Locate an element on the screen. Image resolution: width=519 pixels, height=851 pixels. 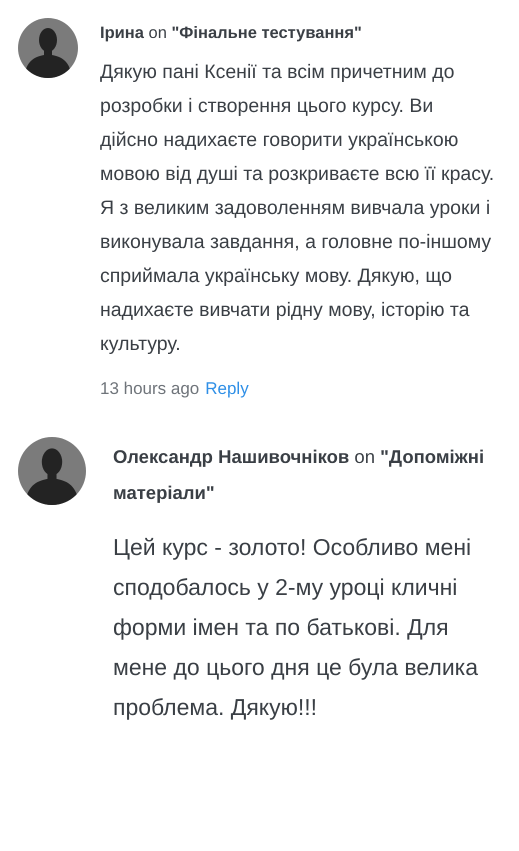
timestamp: 13 hours ago is located at coordinates (150, 389).